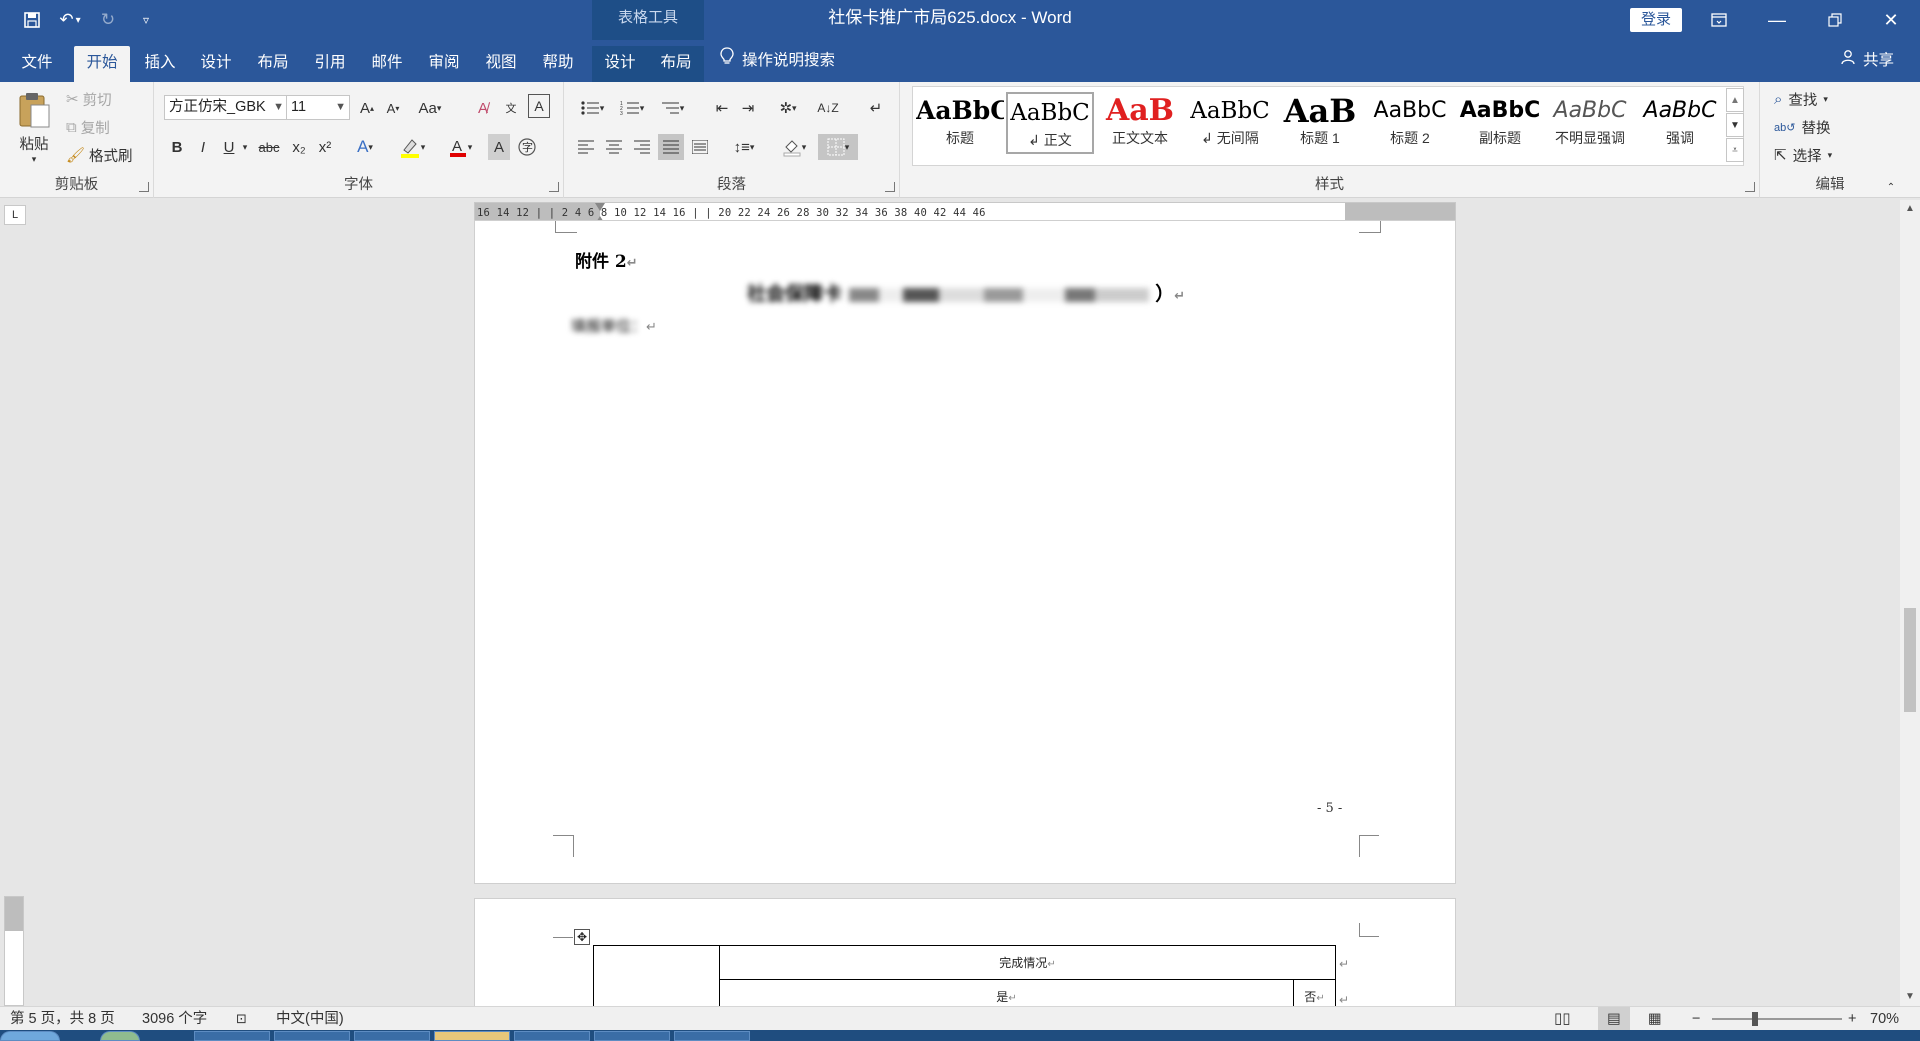  What do you see at coordinates (174, 1019) in the screenshot?
I see `word-count: 3096 个字` at bounding box center [174, 1019].